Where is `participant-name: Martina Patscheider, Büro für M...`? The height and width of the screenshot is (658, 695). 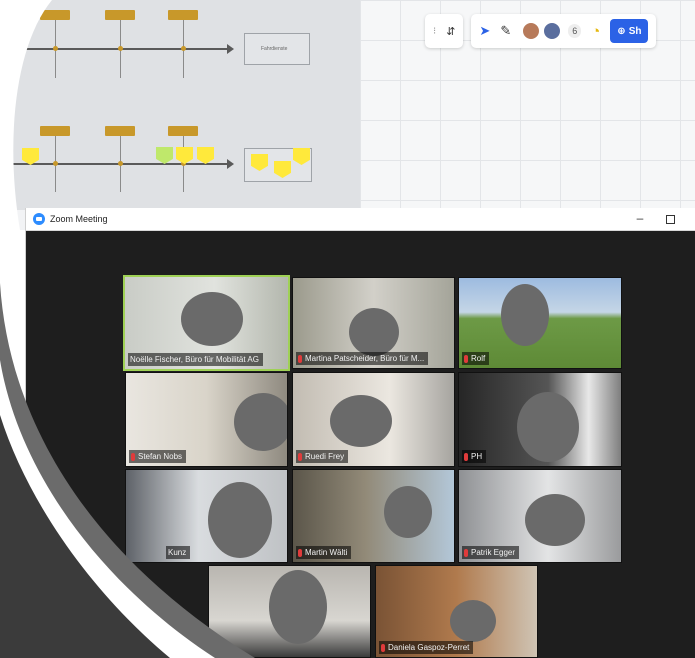 participant-name: Martina Patscheider, Büro für M... is located at coordinates (362, 358).